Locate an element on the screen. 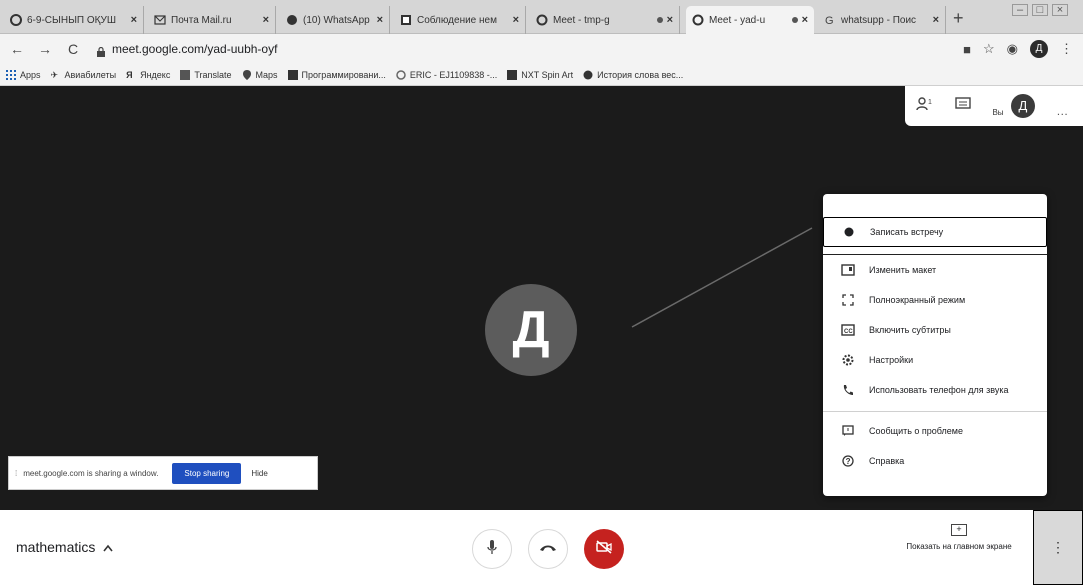 The image size is (1083, 585). menu-item-label: Полноэкранный режим is located at coordinates (917, 300).